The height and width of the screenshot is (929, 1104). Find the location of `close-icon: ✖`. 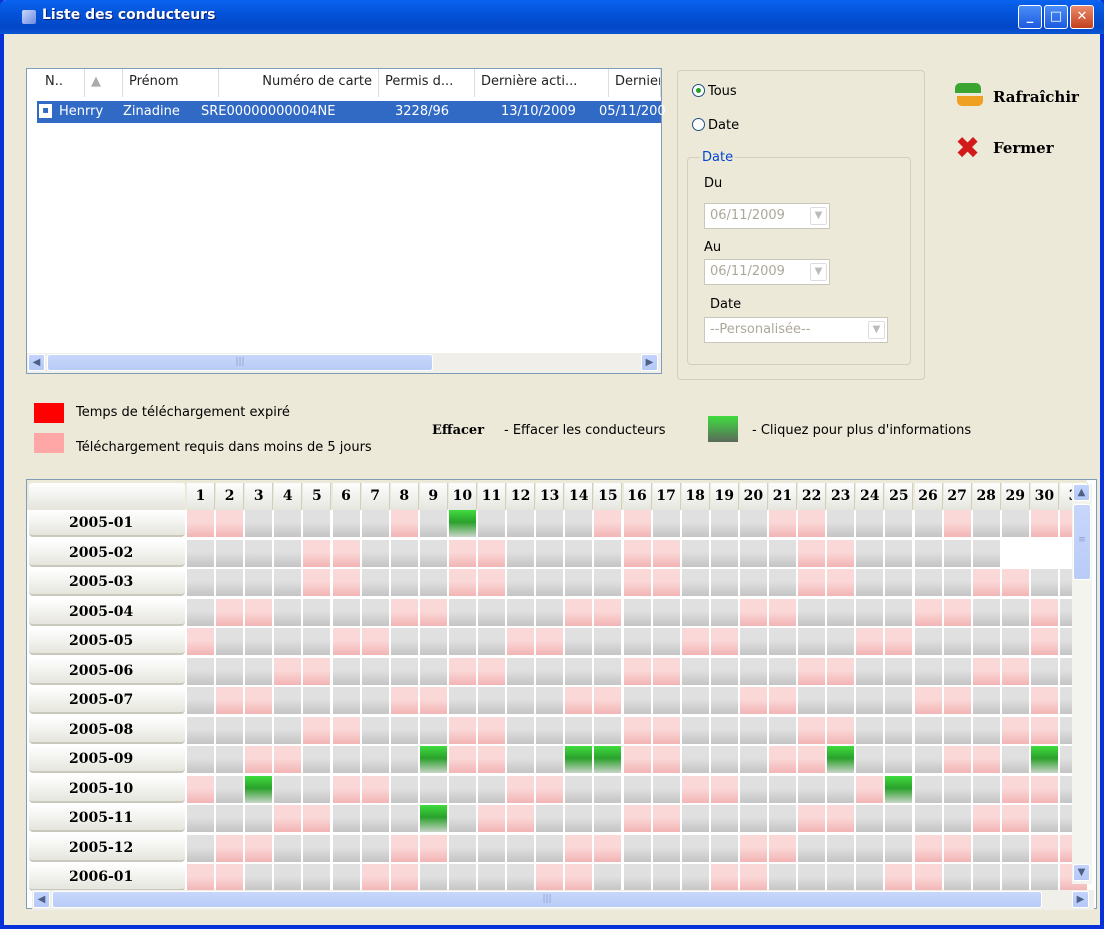

close-icon: ✖ is located at coordinates (967, 149).